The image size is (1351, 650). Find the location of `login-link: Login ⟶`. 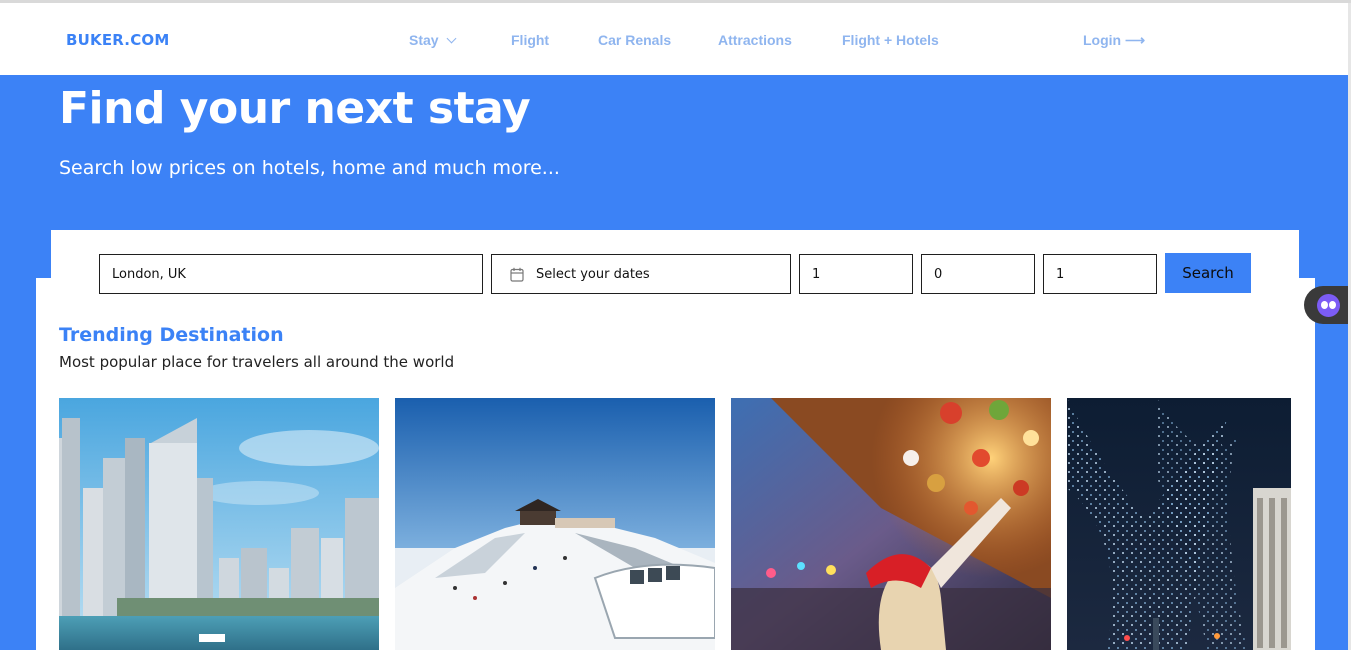

login-link: Login ⟶ is located at coordinates (1114, 40).